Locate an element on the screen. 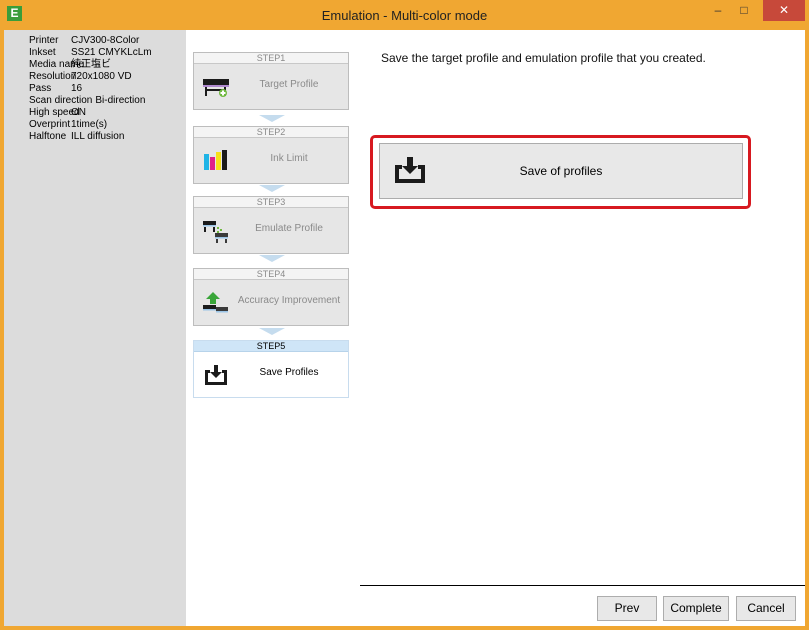  step-1-target-profile: STEP1 Target Profile is located at coordinates (271, 81).